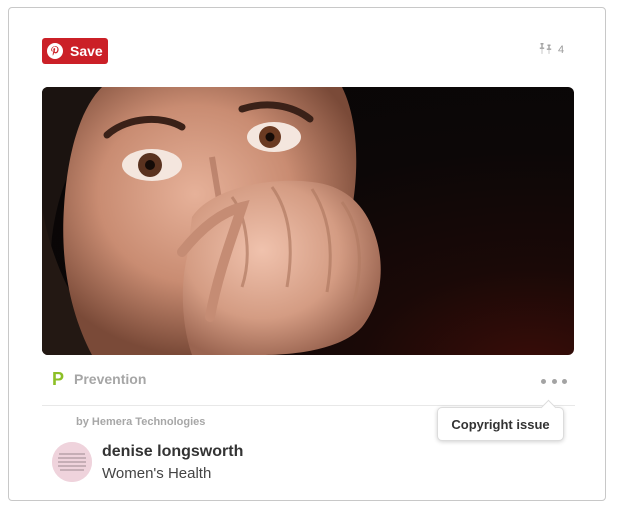 This screenshot has width=617, height=513. I want to click on prevention-logo-icon: P, so click(58, 379).